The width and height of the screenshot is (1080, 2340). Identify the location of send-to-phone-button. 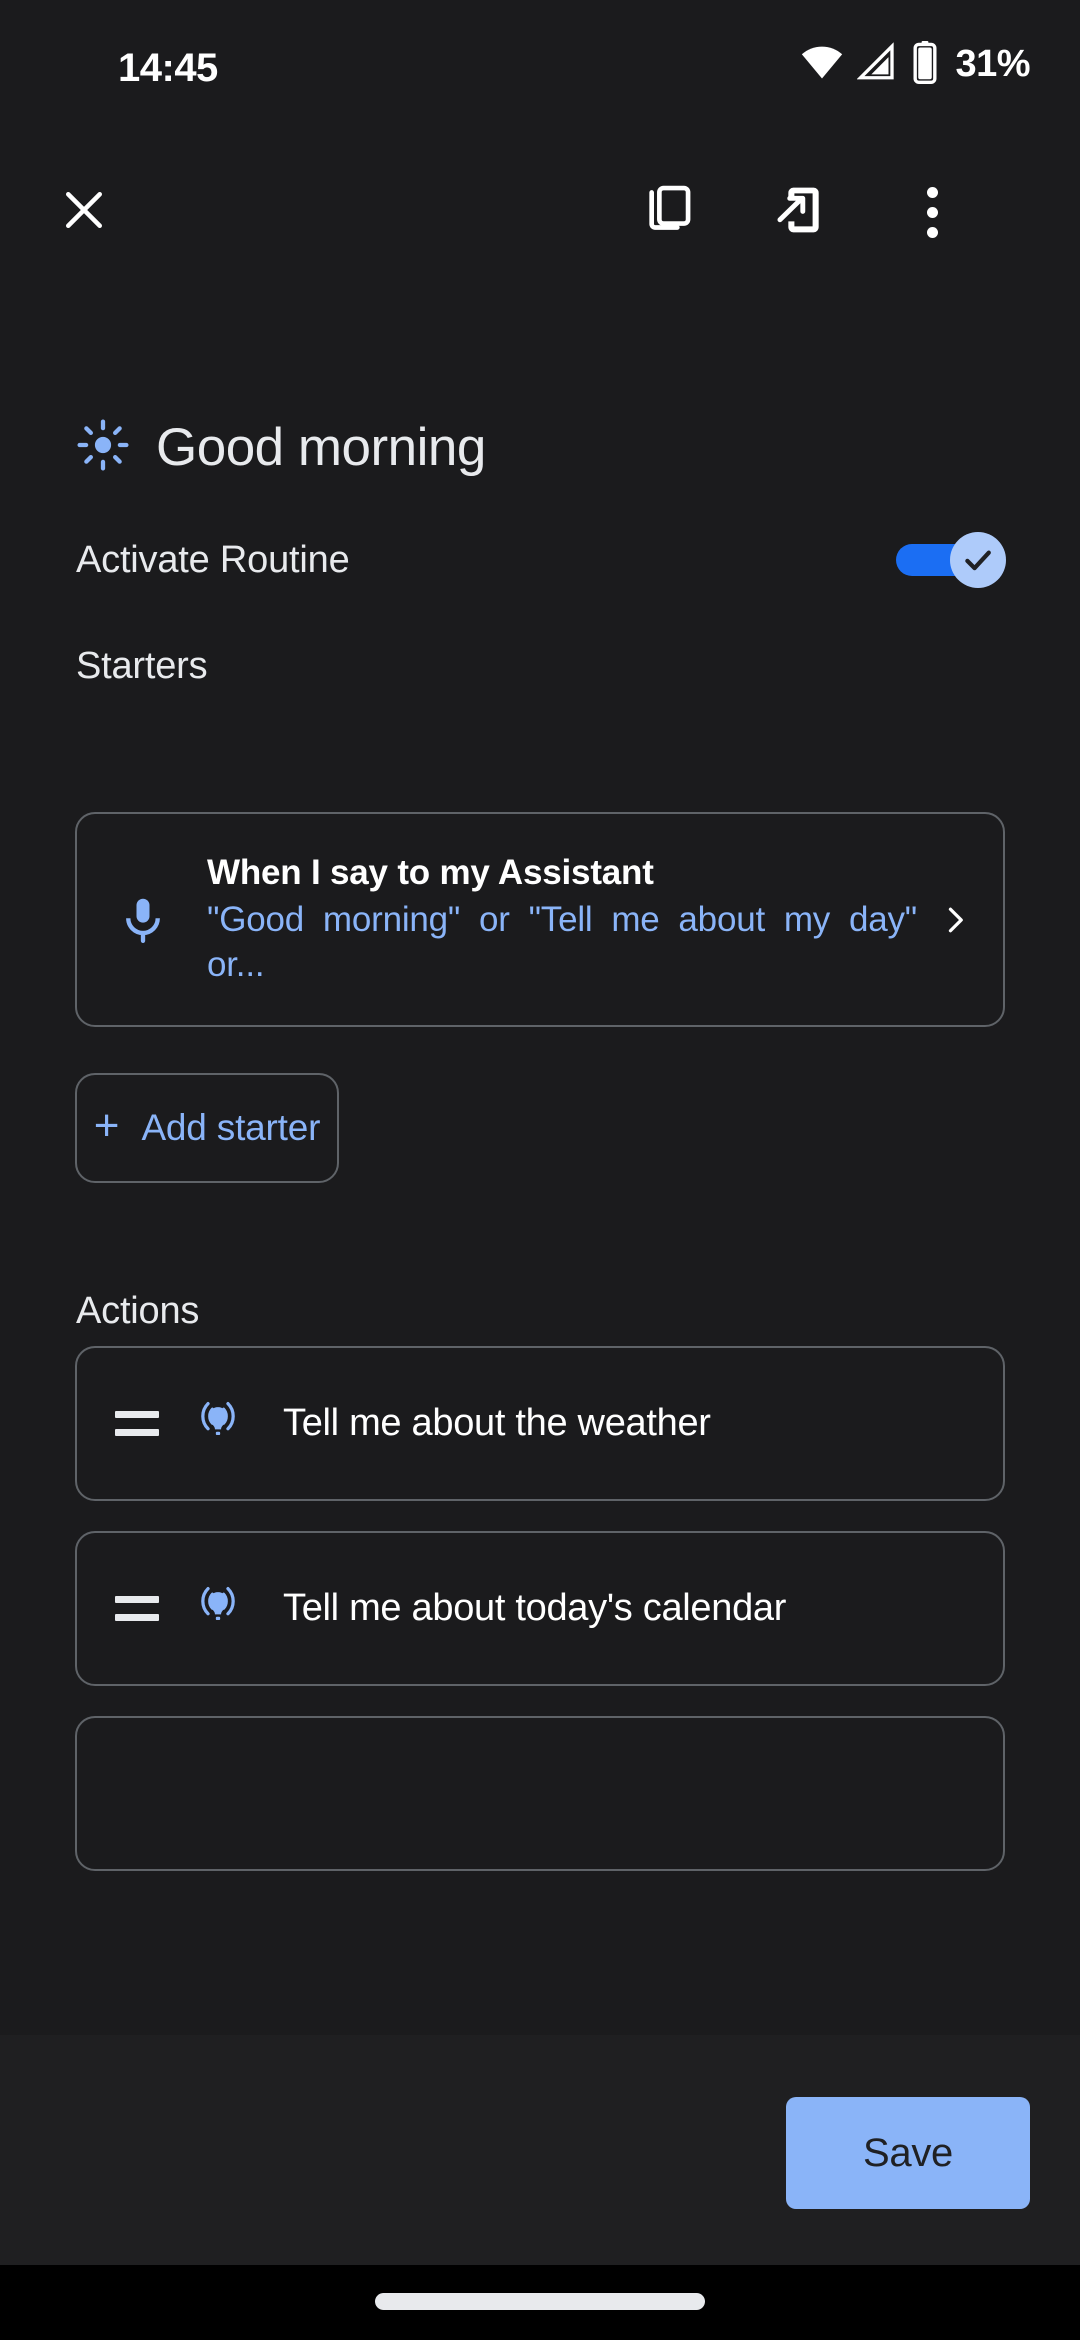
(800, 212).